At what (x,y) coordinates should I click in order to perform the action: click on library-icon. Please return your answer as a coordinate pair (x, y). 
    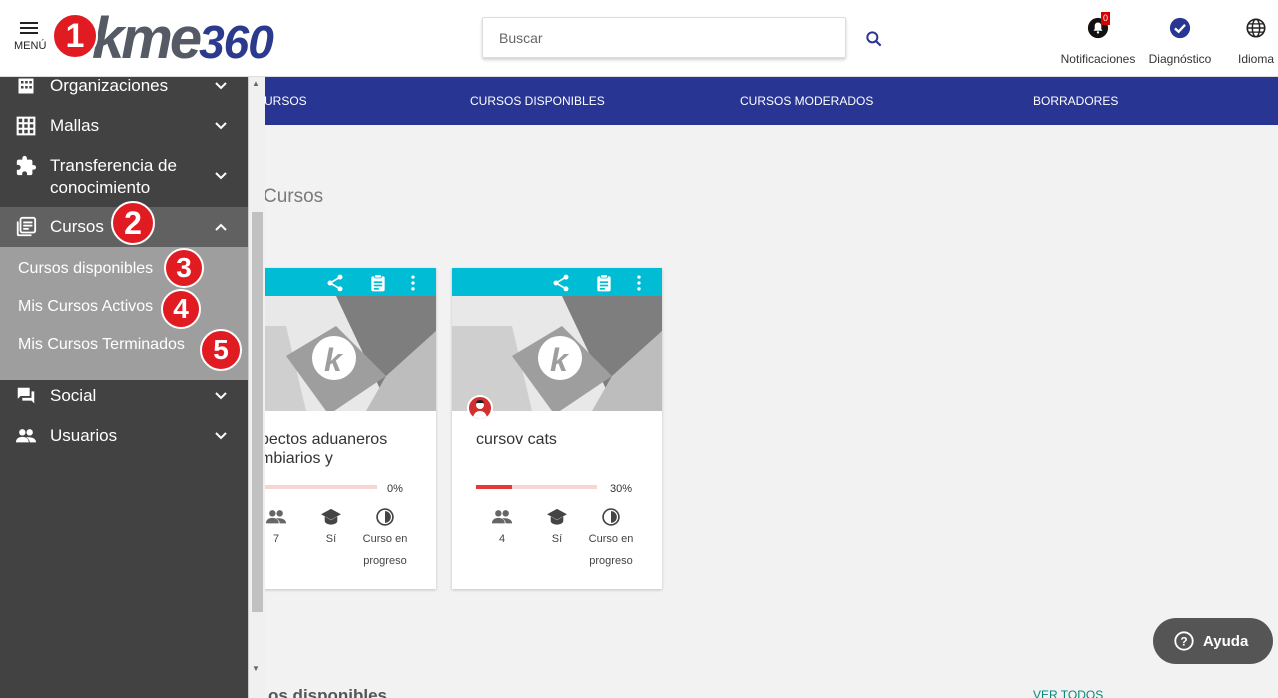
    Looking at the image, I should click on (26, 227).